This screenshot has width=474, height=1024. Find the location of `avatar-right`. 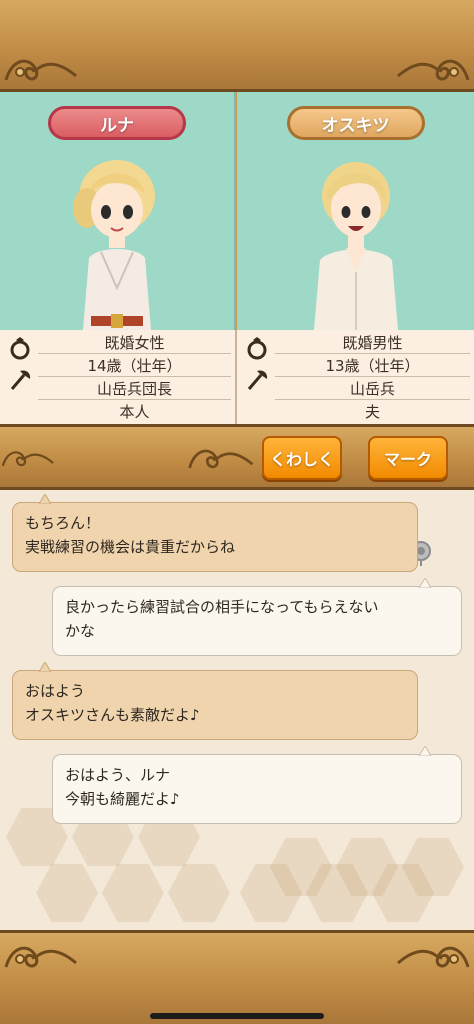

avatar-right is located at coordinates (356, 239).